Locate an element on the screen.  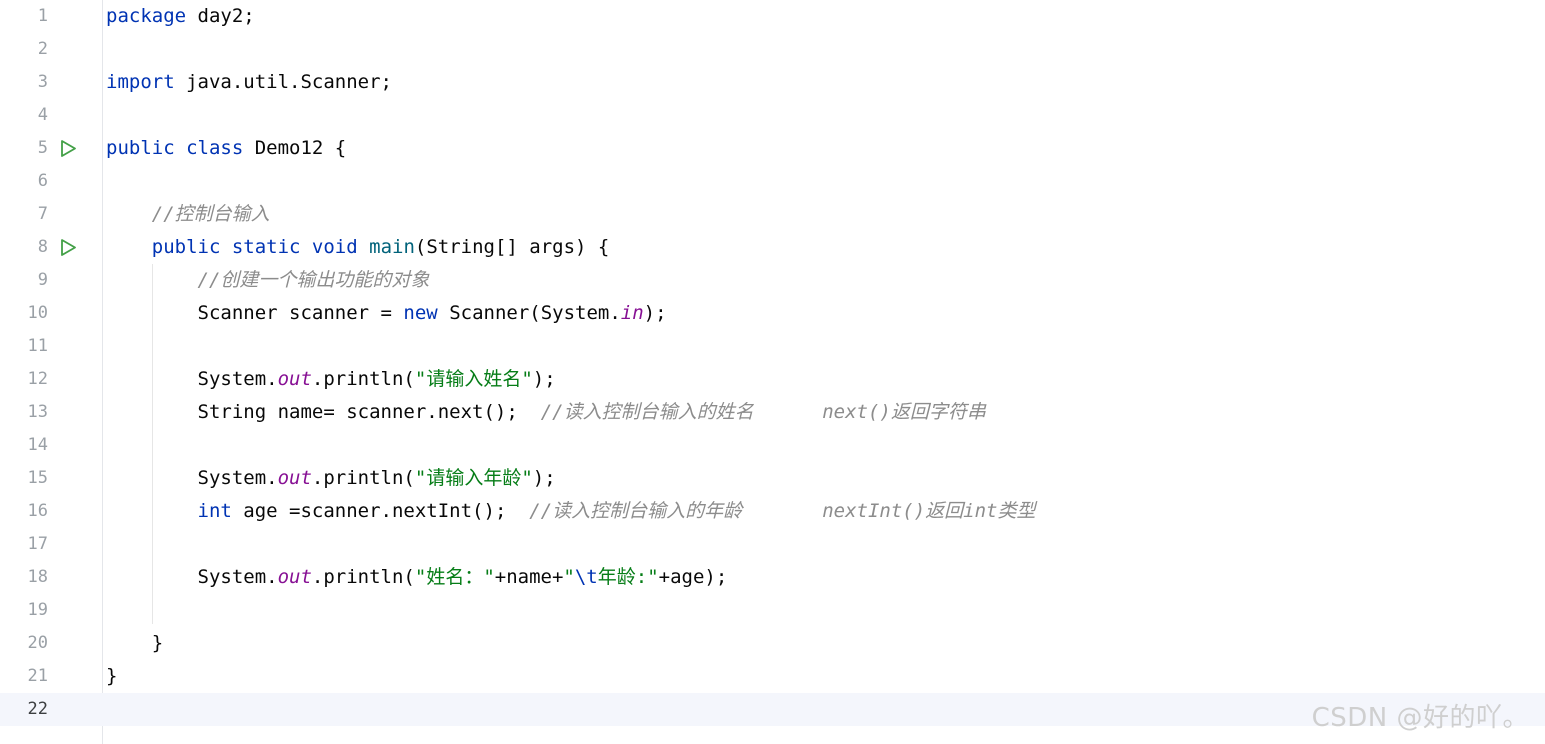
code-line: 11 is located at coordinates (772, 346).